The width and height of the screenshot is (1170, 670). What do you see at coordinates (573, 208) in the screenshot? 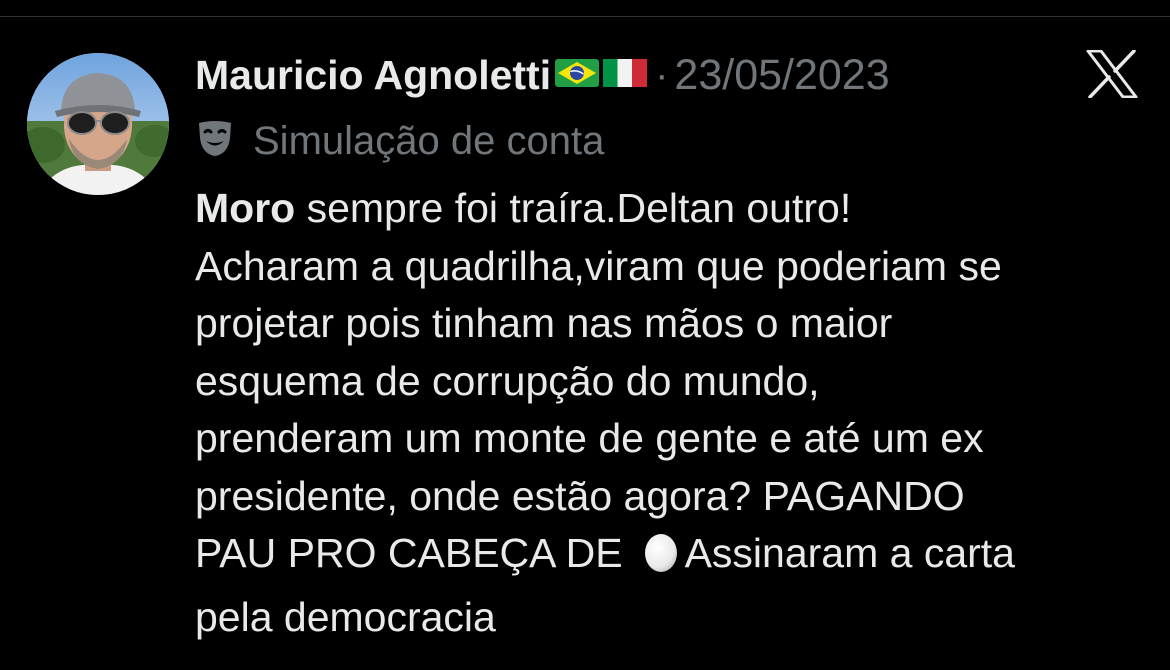
I see `tweet-line-text: sempre foi traíra.Deltan outro!` at bounding box center [573, 208].